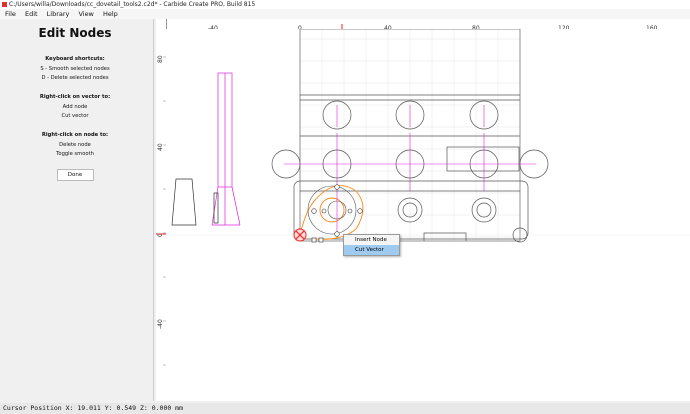 The height and width of the screenshot is (414, 690). I want to click on v-tick-label: 80, so click(160, 59).